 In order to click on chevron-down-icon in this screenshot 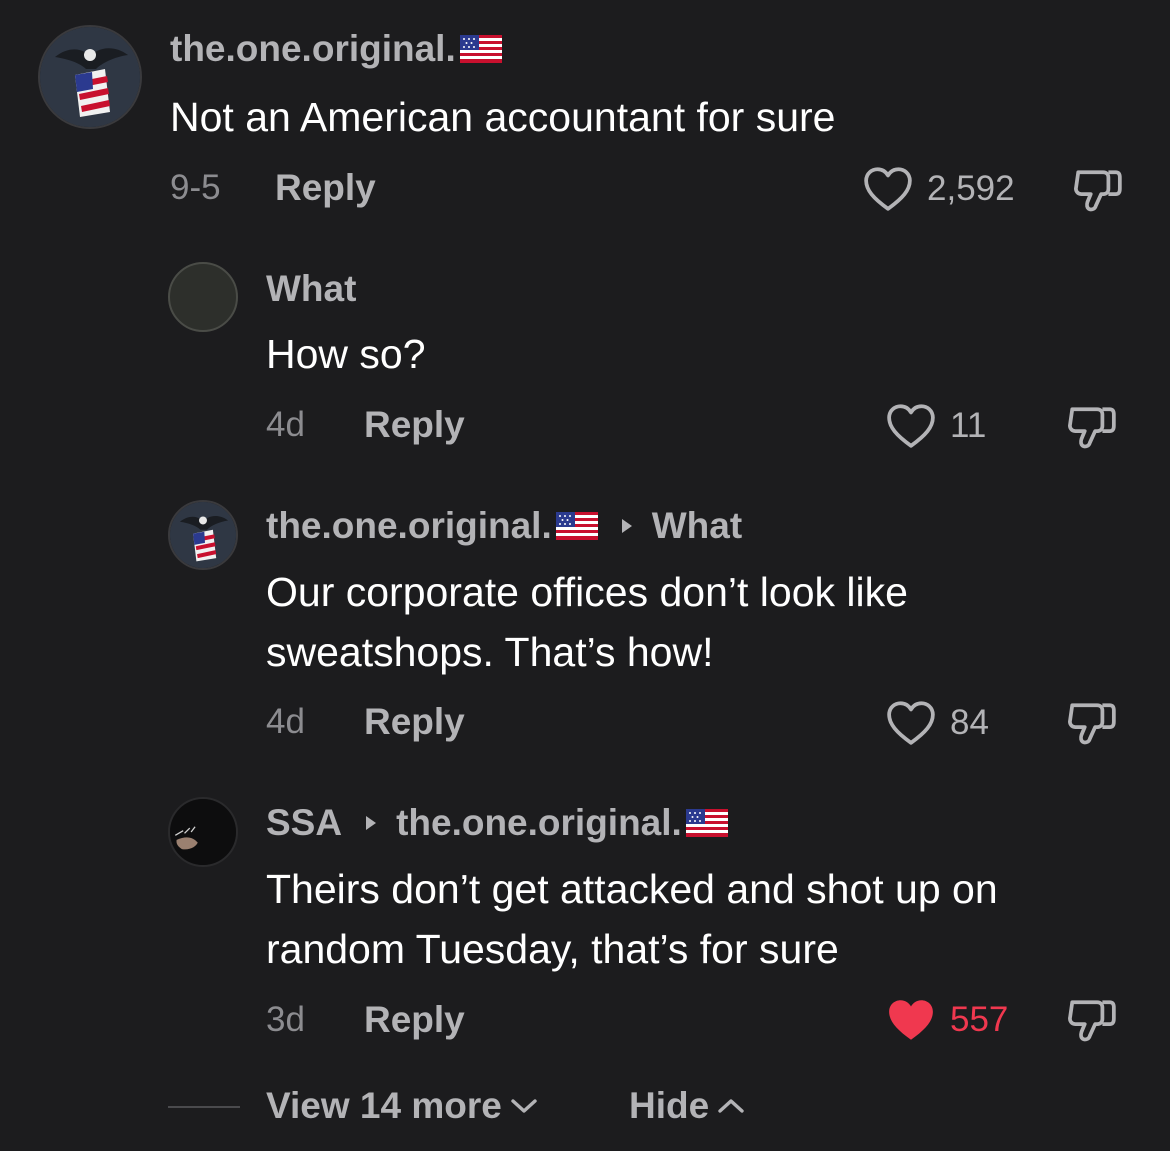, I will do `click(524, 1106)`.